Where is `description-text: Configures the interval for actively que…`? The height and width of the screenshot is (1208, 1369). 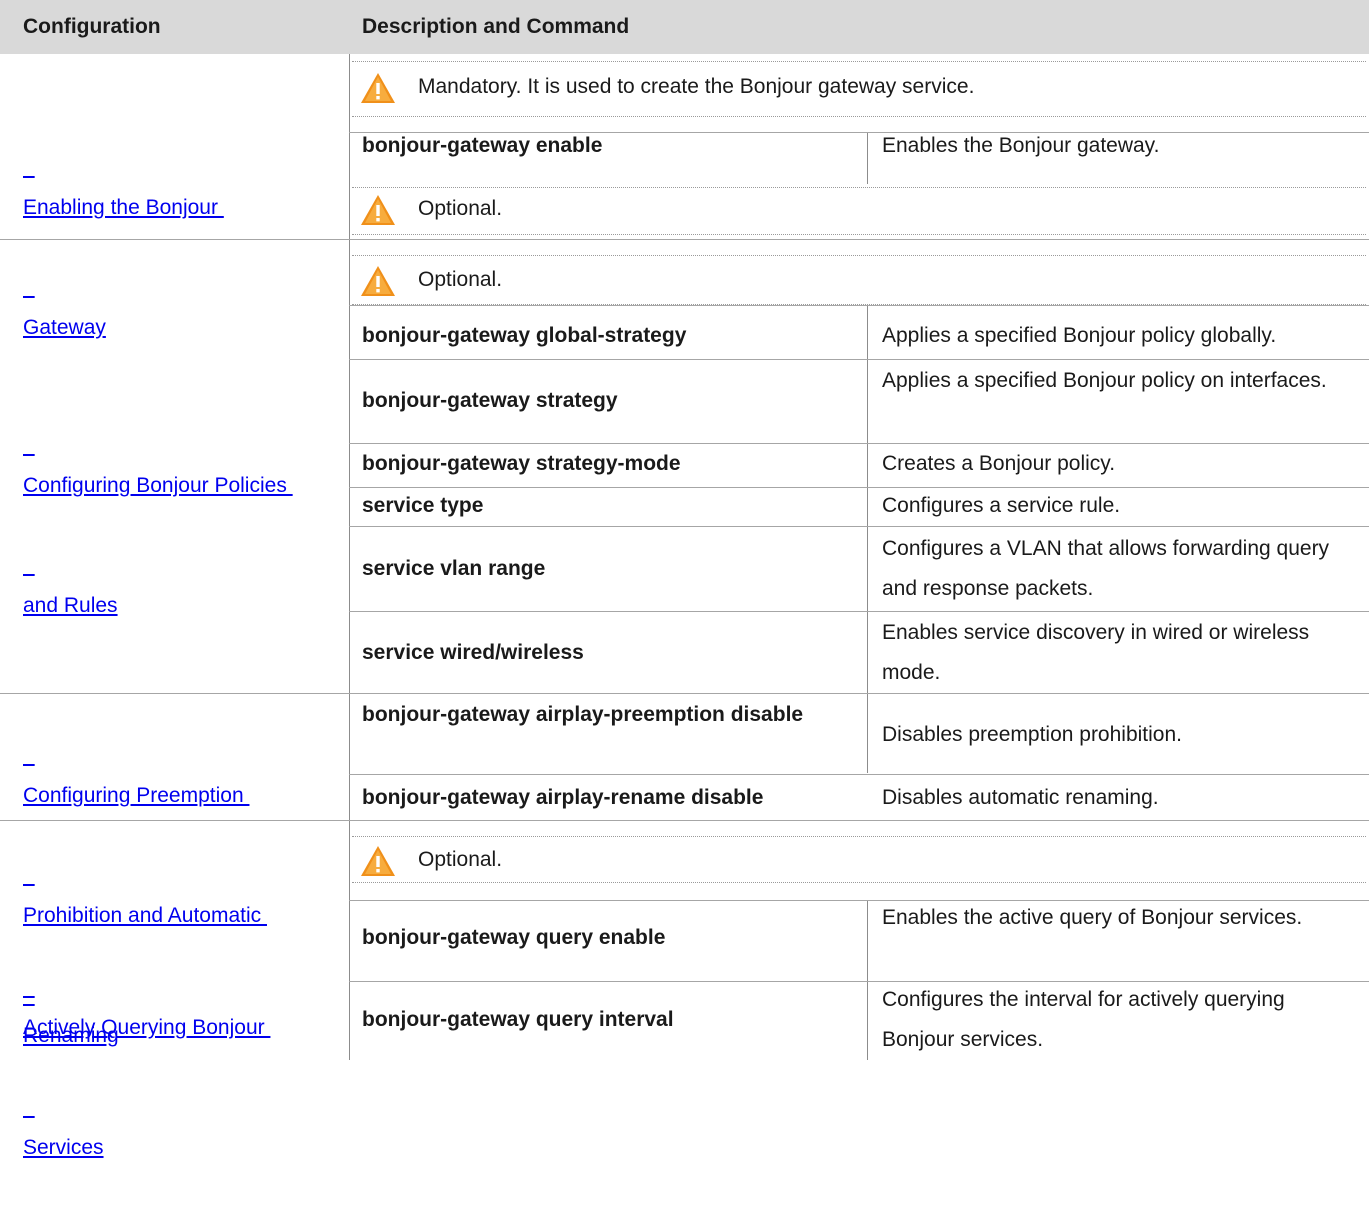
description-text: Configures the interval for actively que… is located at coordinates (1083, 1019).